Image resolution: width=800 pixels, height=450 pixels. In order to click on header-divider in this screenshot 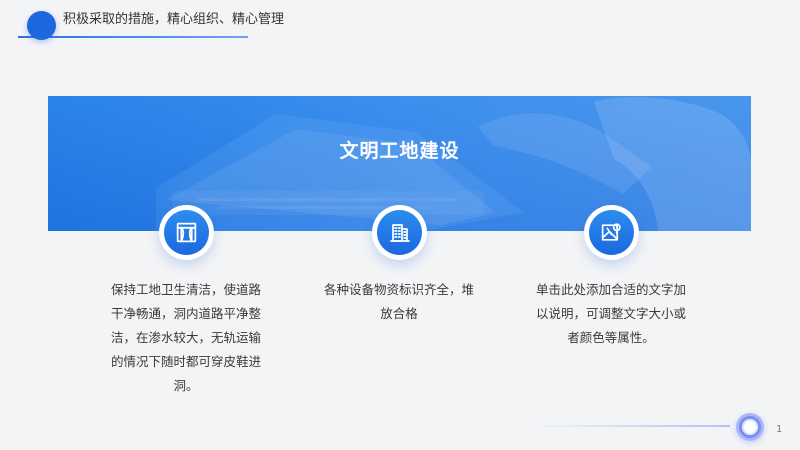, I will do `click(133, 37)`.